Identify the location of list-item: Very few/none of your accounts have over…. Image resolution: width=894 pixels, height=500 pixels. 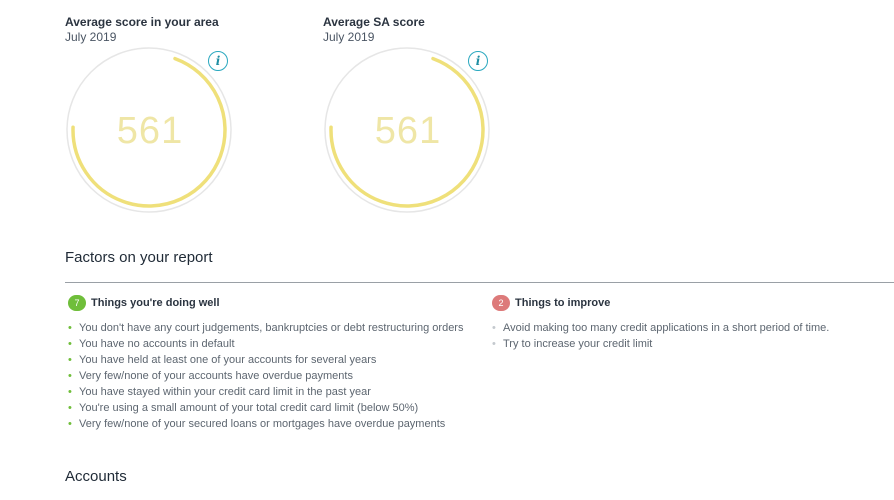
(265, 376).